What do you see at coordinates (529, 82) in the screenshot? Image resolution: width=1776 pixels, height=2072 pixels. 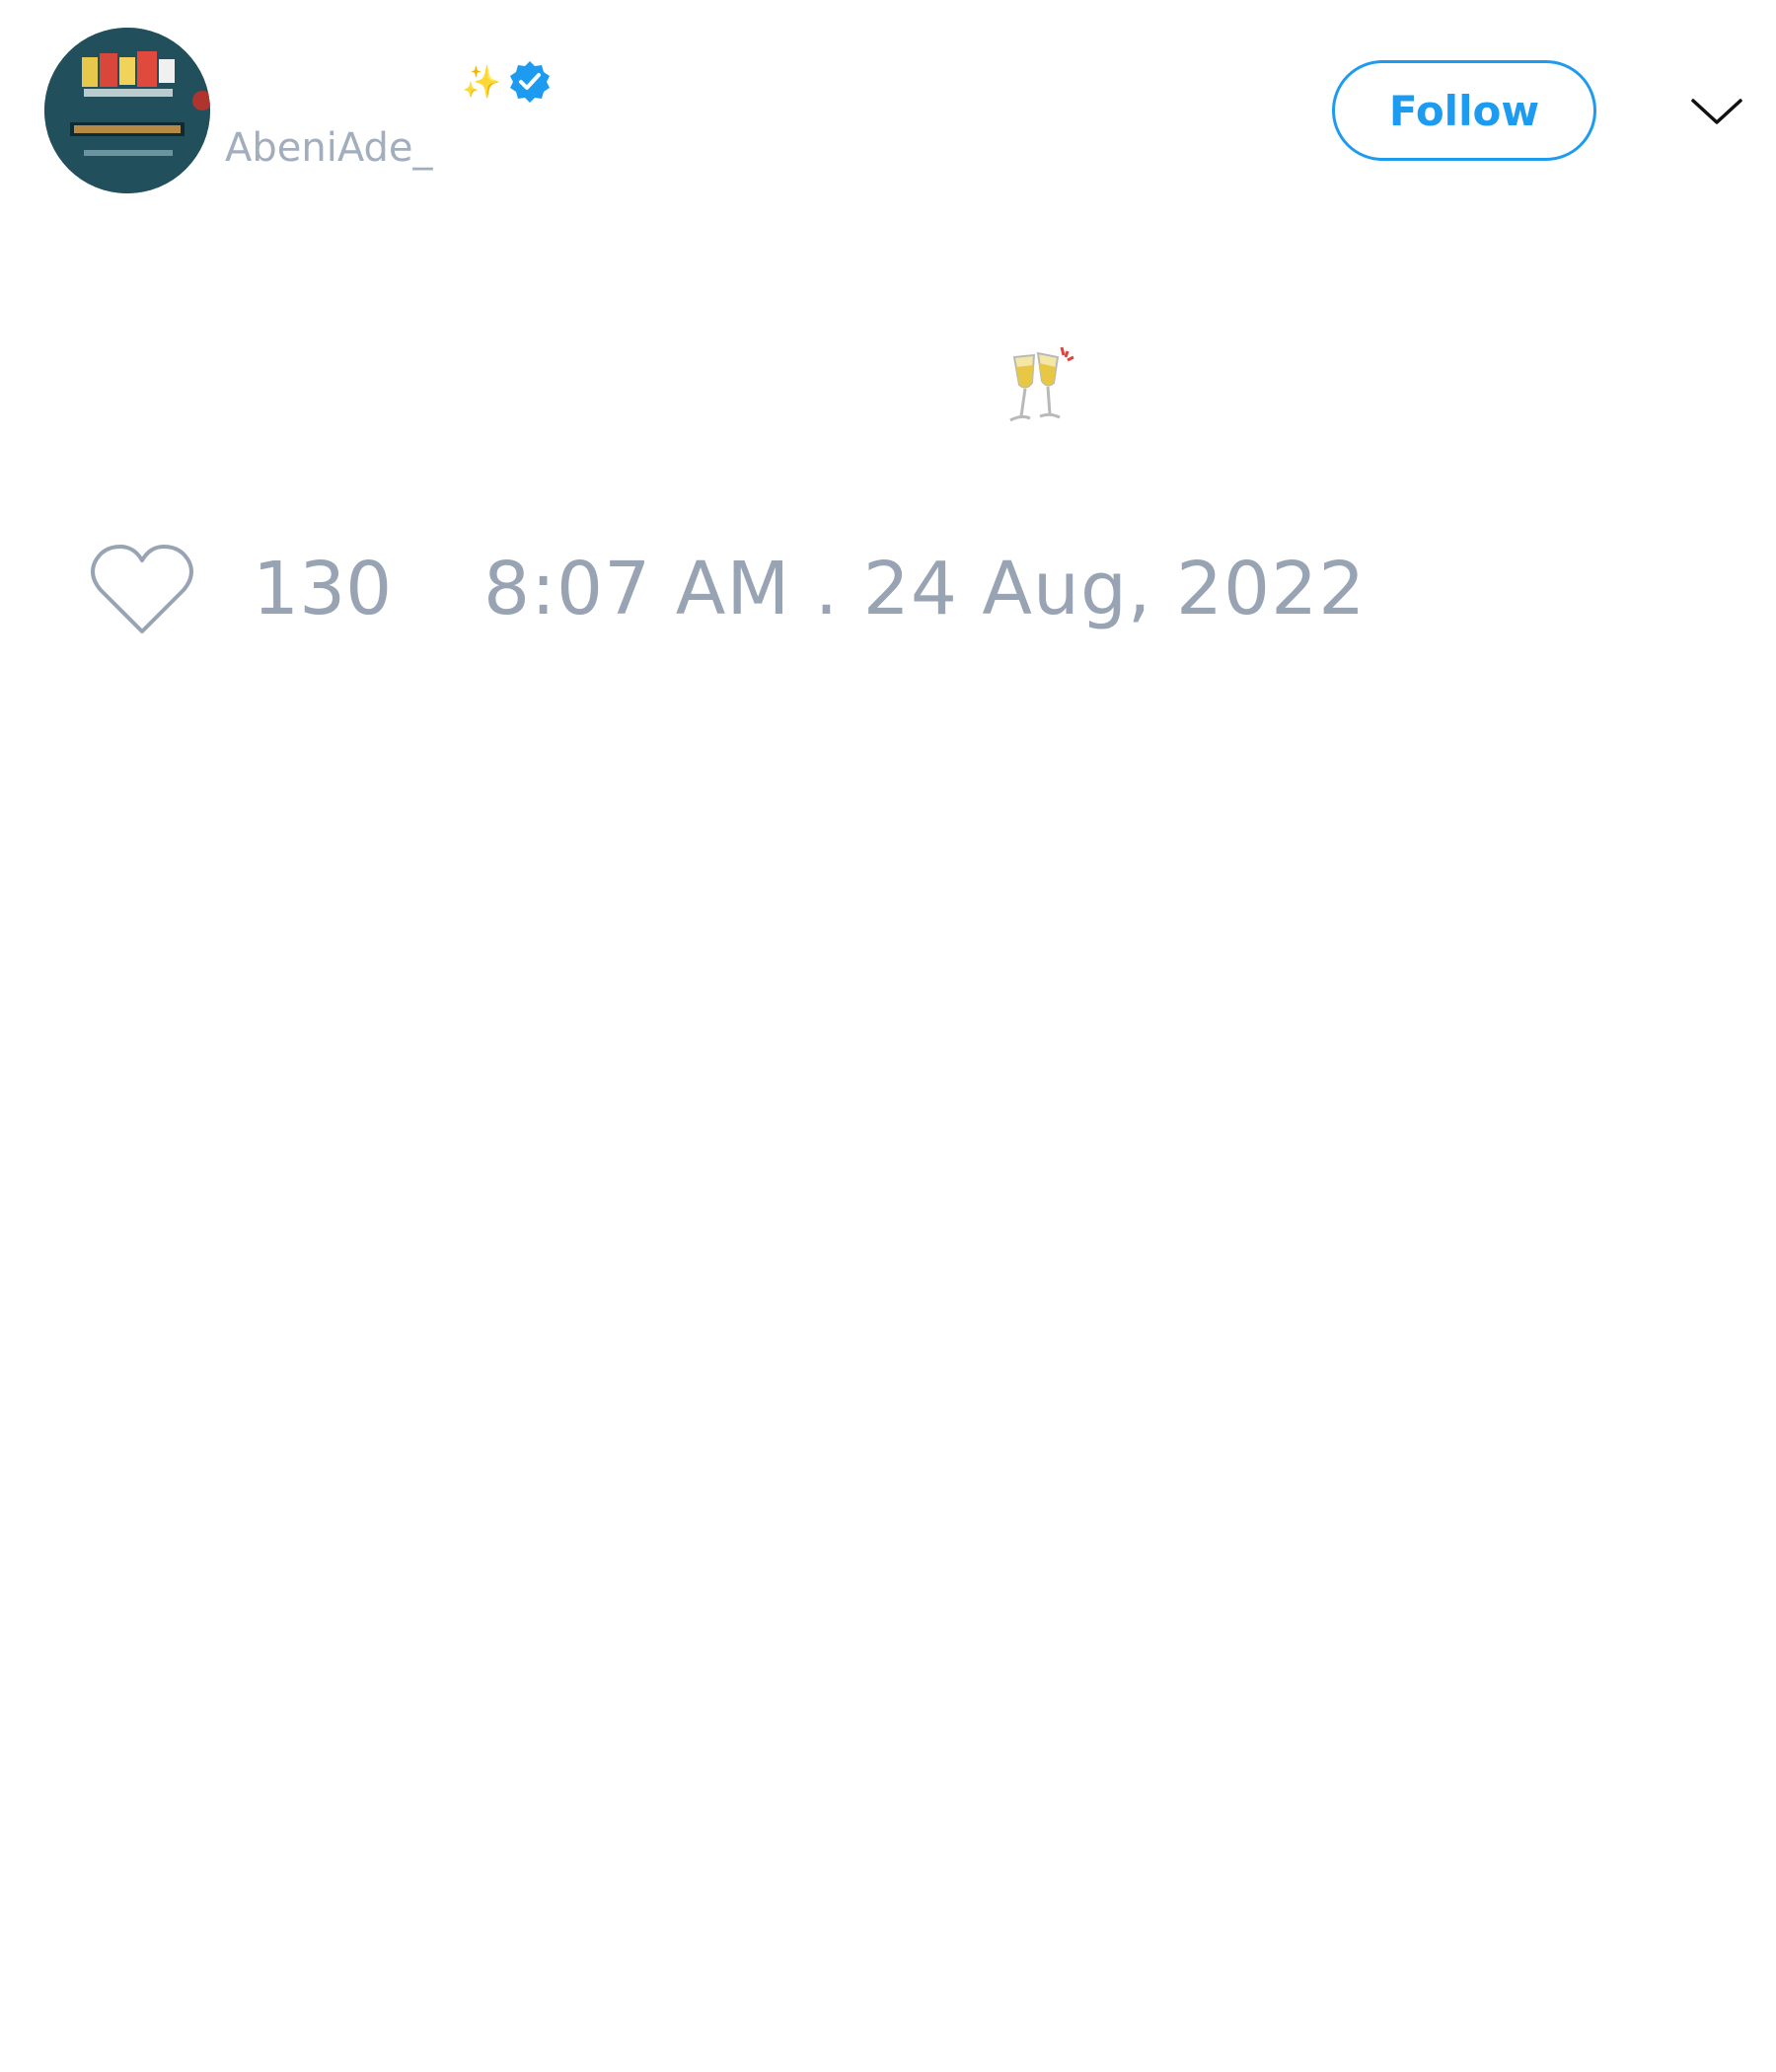 I see `verified-badge-icon` at bounding box center [529, 82].